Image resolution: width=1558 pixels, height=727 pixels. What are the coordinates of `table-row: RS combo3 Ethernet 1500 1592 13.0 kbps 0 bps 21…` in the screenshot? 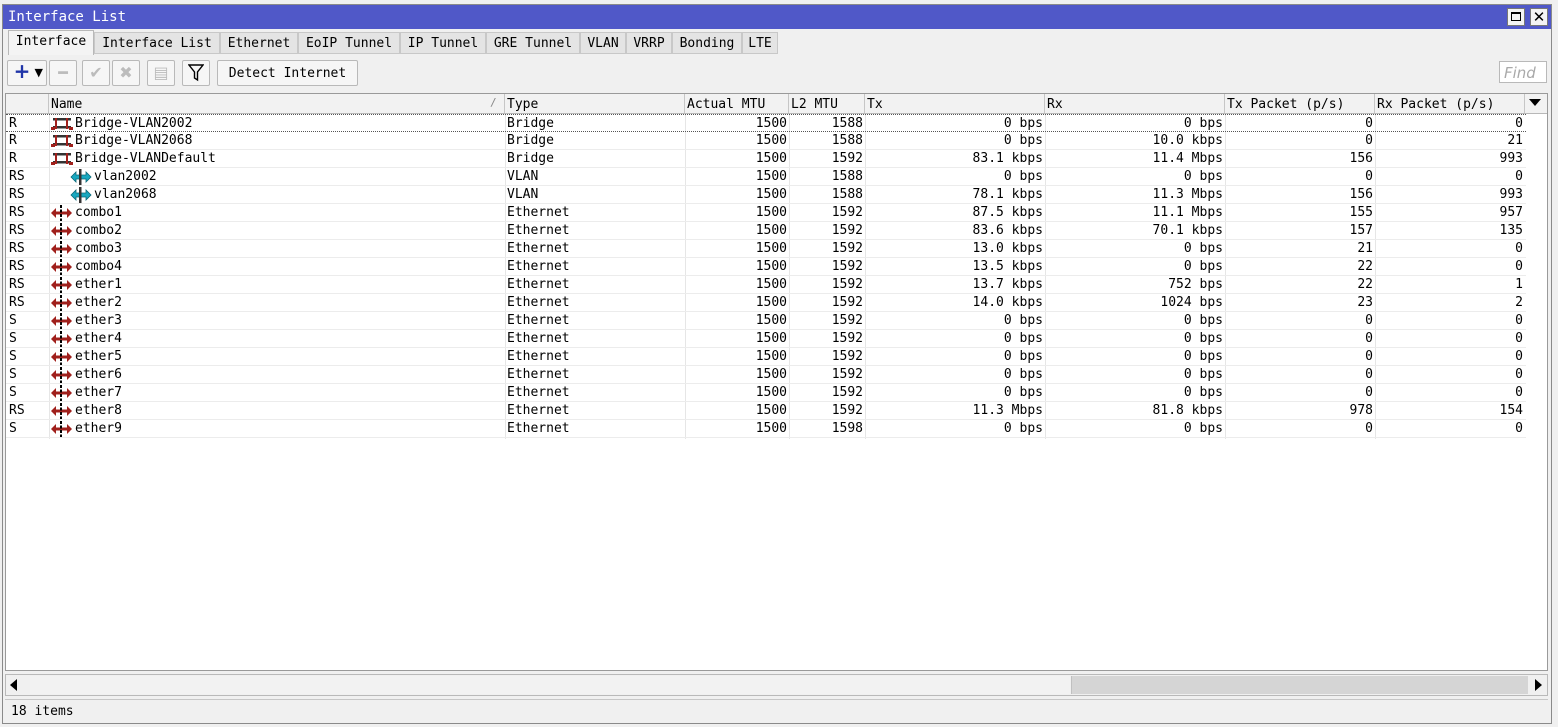 It's located at (766, 249).